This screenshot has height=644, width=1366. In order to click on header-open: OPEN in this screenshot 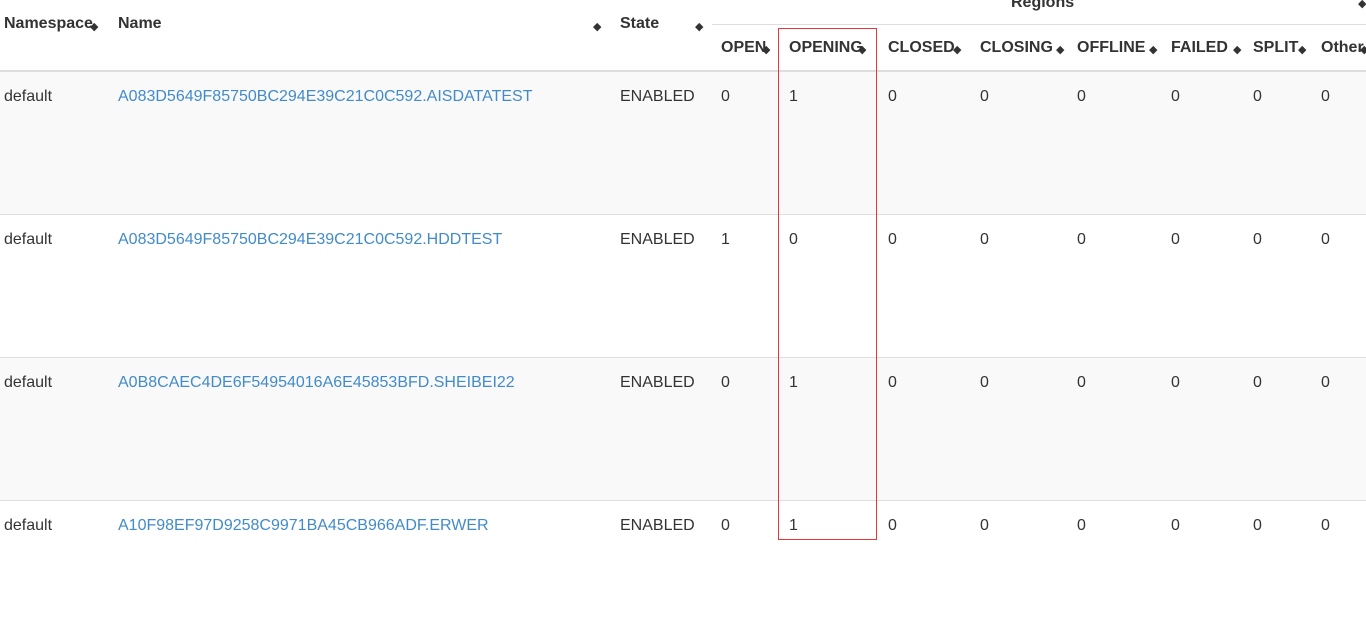, I will do `click(743, 48)`.